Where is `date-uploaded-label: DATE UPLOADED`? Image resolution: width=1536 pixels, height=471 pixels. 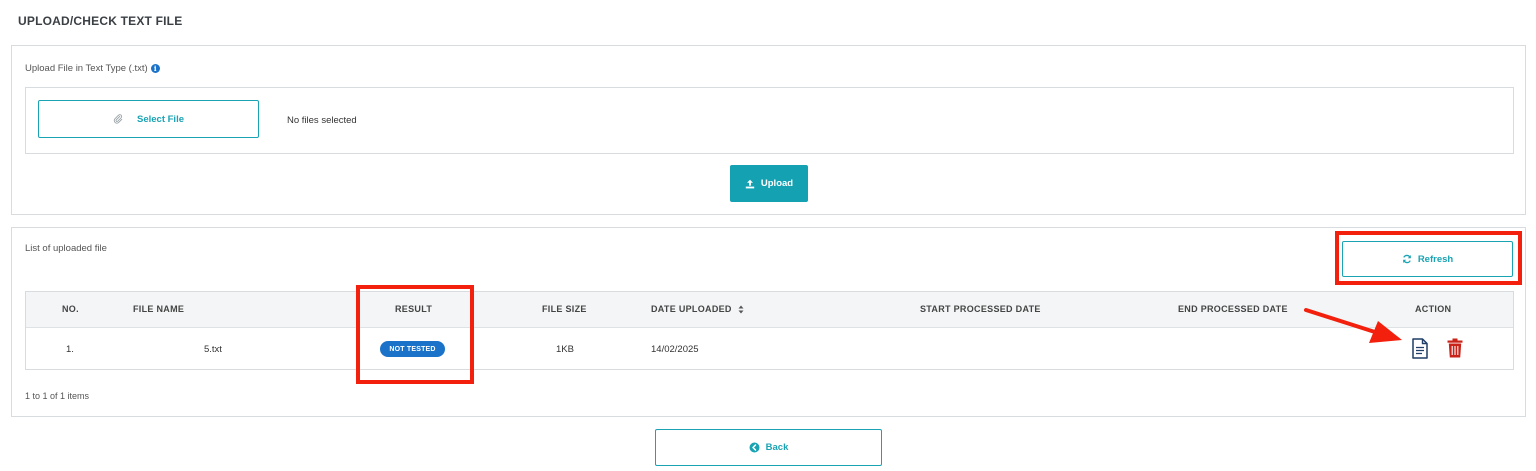
date-uploaded-label: DATE UPLOADED is located at coordinates (691, 309).